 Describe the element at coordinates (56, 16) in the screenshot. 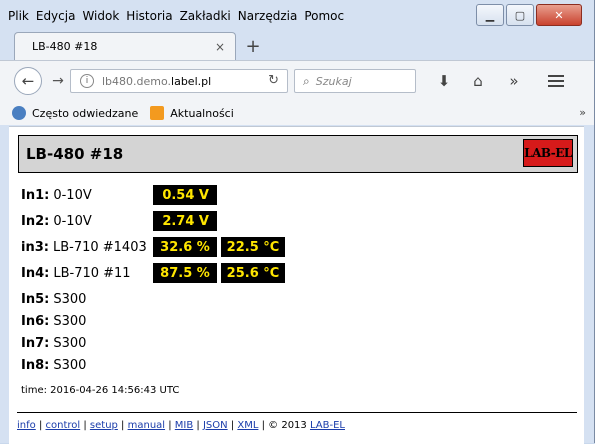

I see `menu-item-edycja: Edycja` at that location.